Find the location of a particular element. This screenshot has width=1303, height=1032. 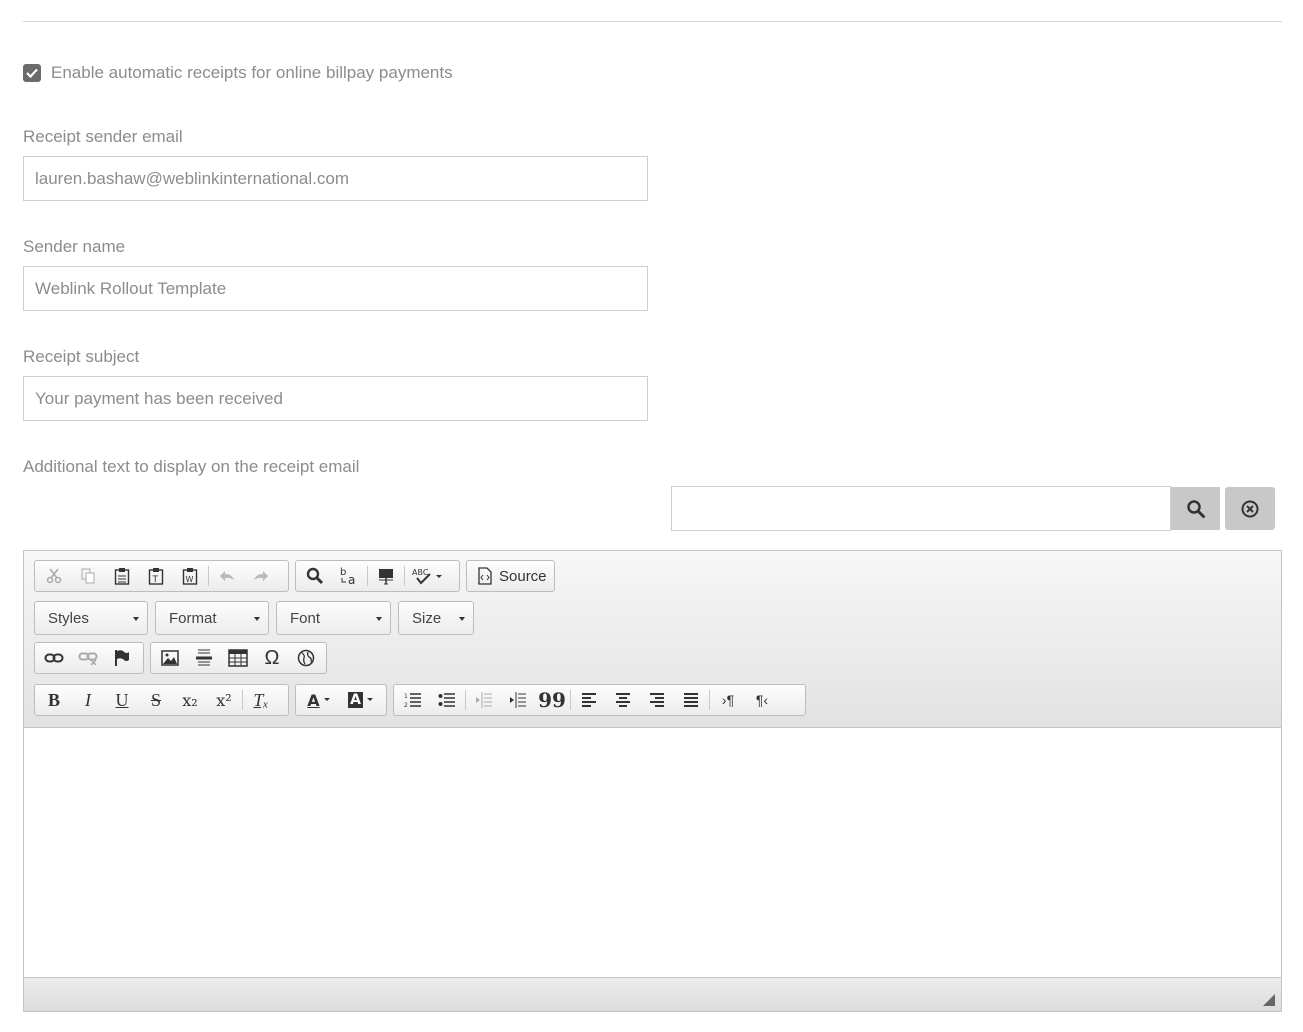

anchor-flag-icon is located at coordinates (122, 658).